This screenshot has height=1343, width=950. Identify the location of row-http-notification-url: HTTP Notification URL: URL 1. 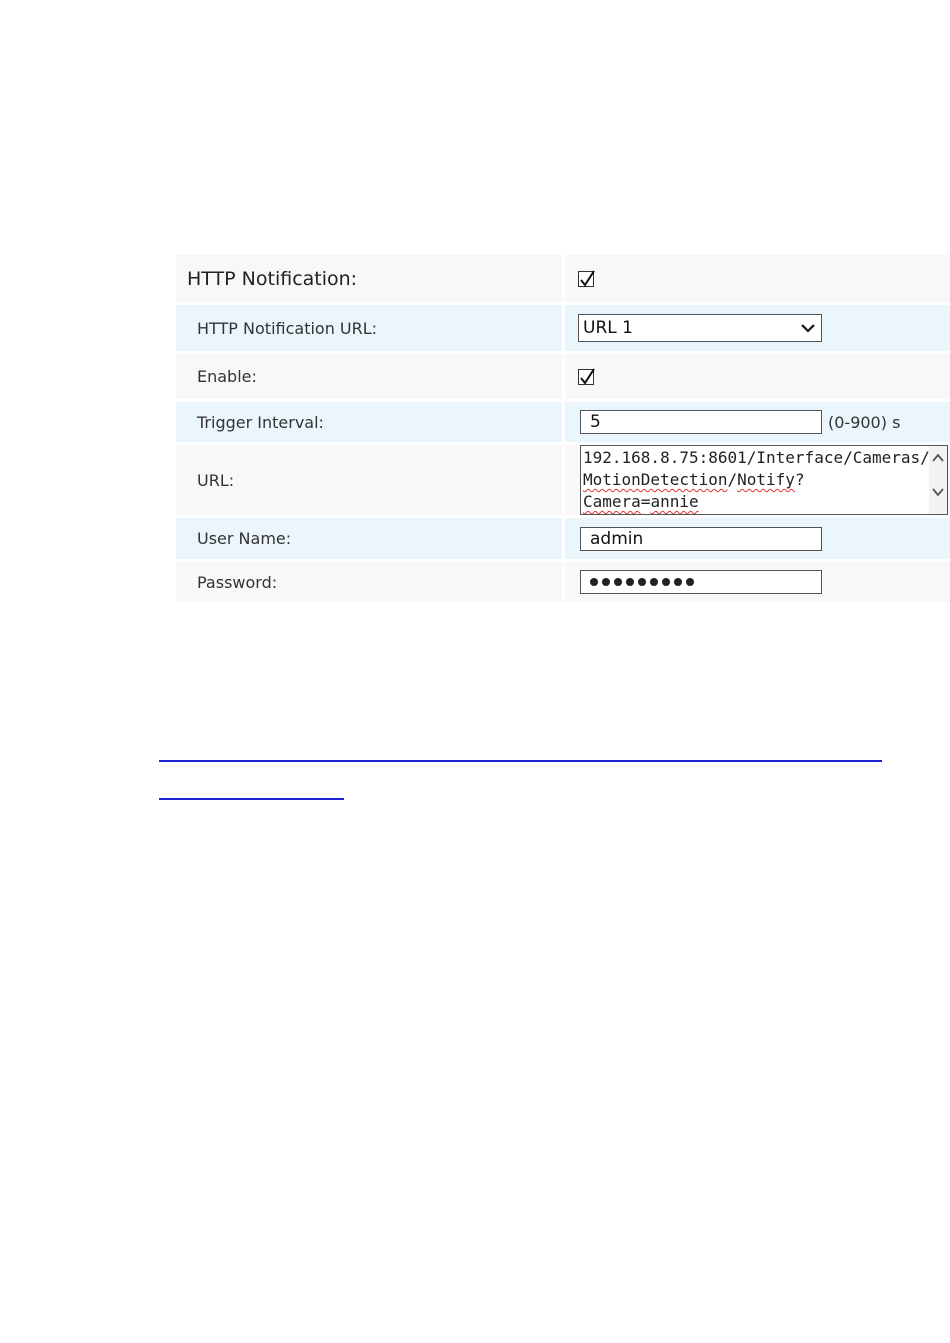
(563, 328).